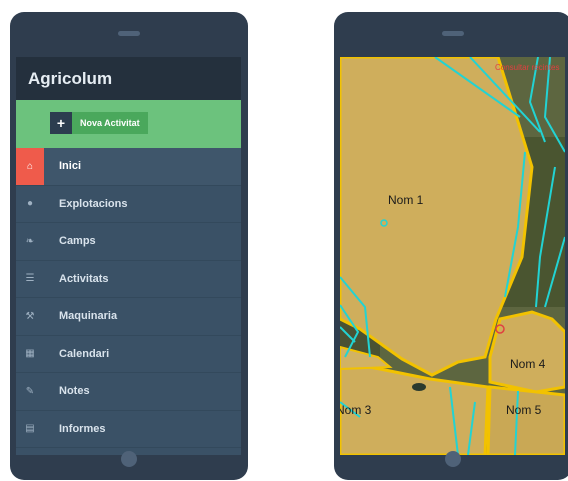 This screenshot has width=568, height=481. I want to click on sidebar-item-notes: ✎ Notes, so click(128, 392).